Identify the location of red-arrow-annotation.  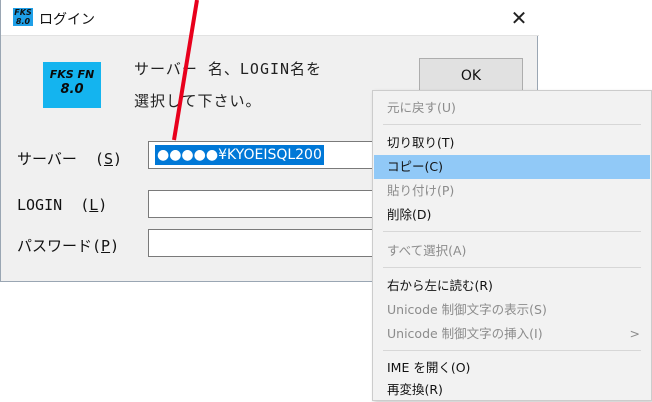
(185, 70).